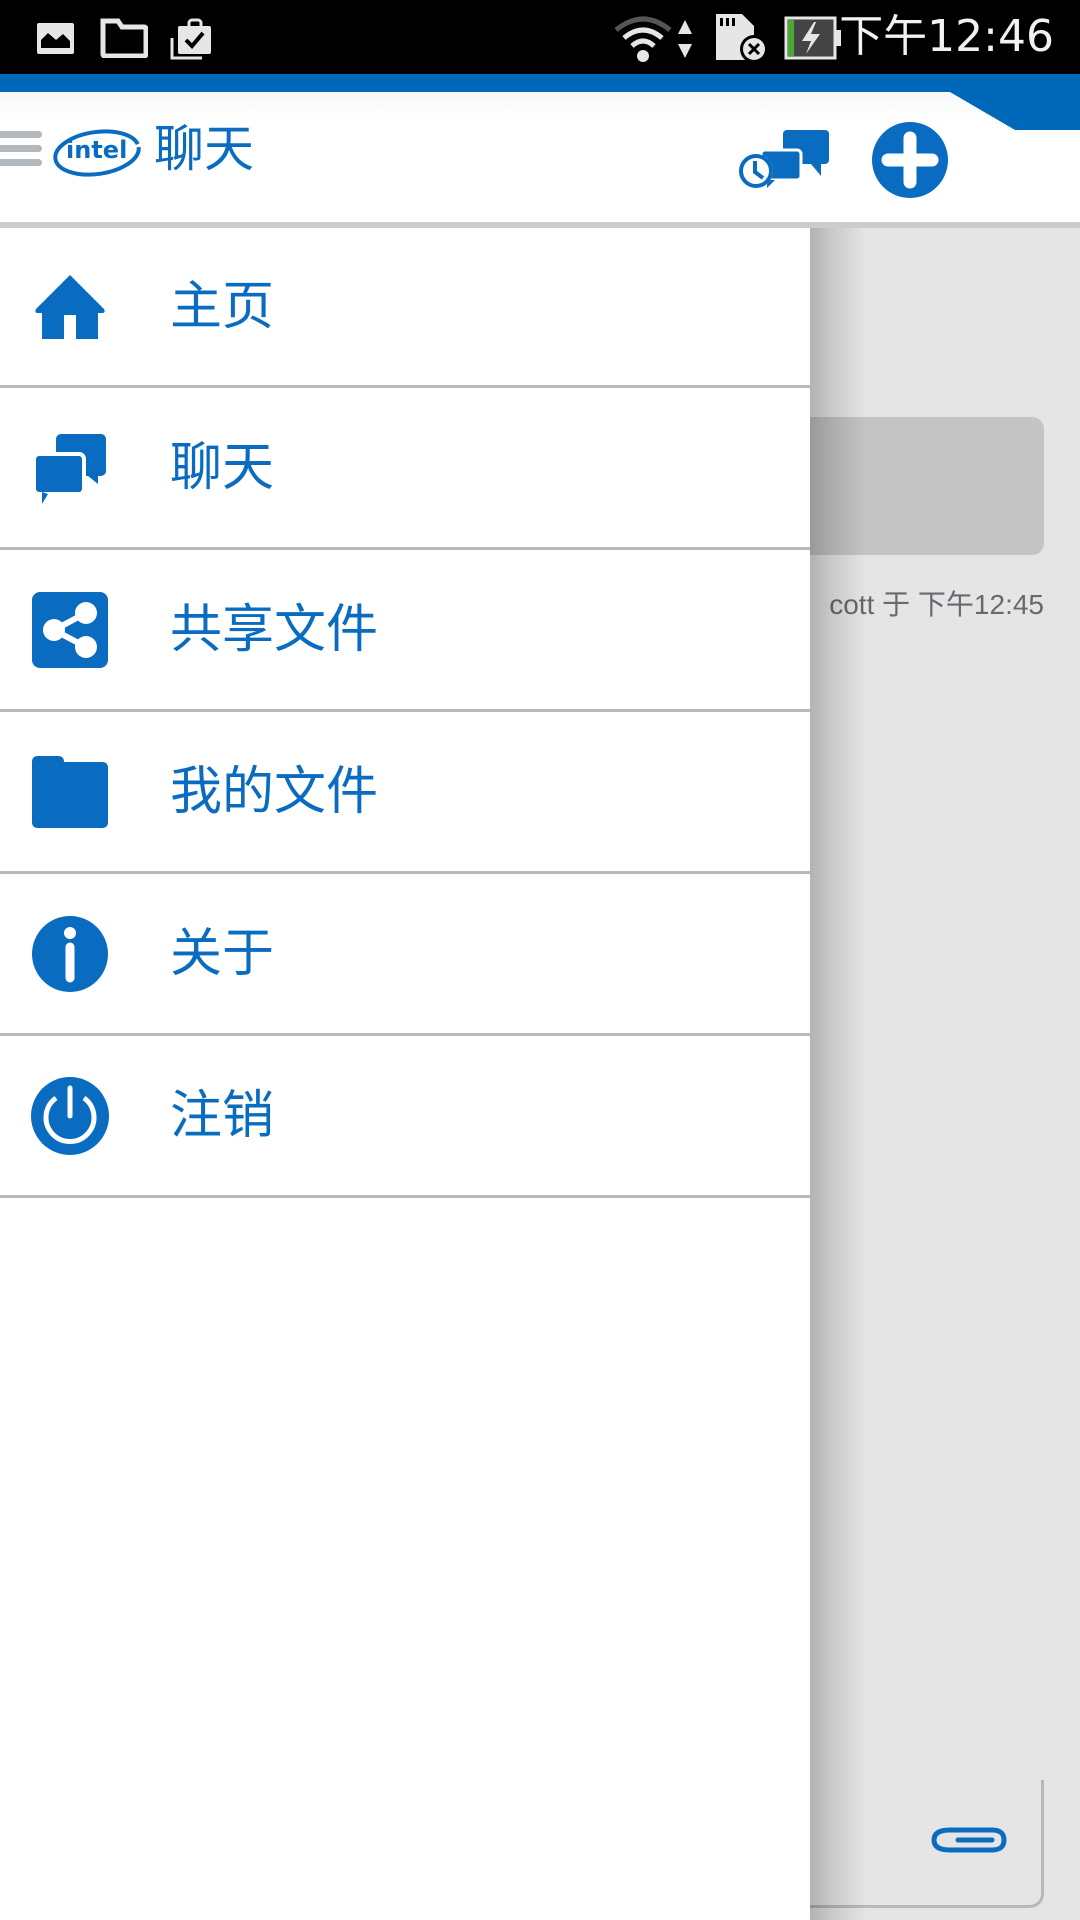  What do you see at coordinates (190, 39) in the screenshot?
I see `clipboard-check-notification-icon` at bounding box center [190, 39].